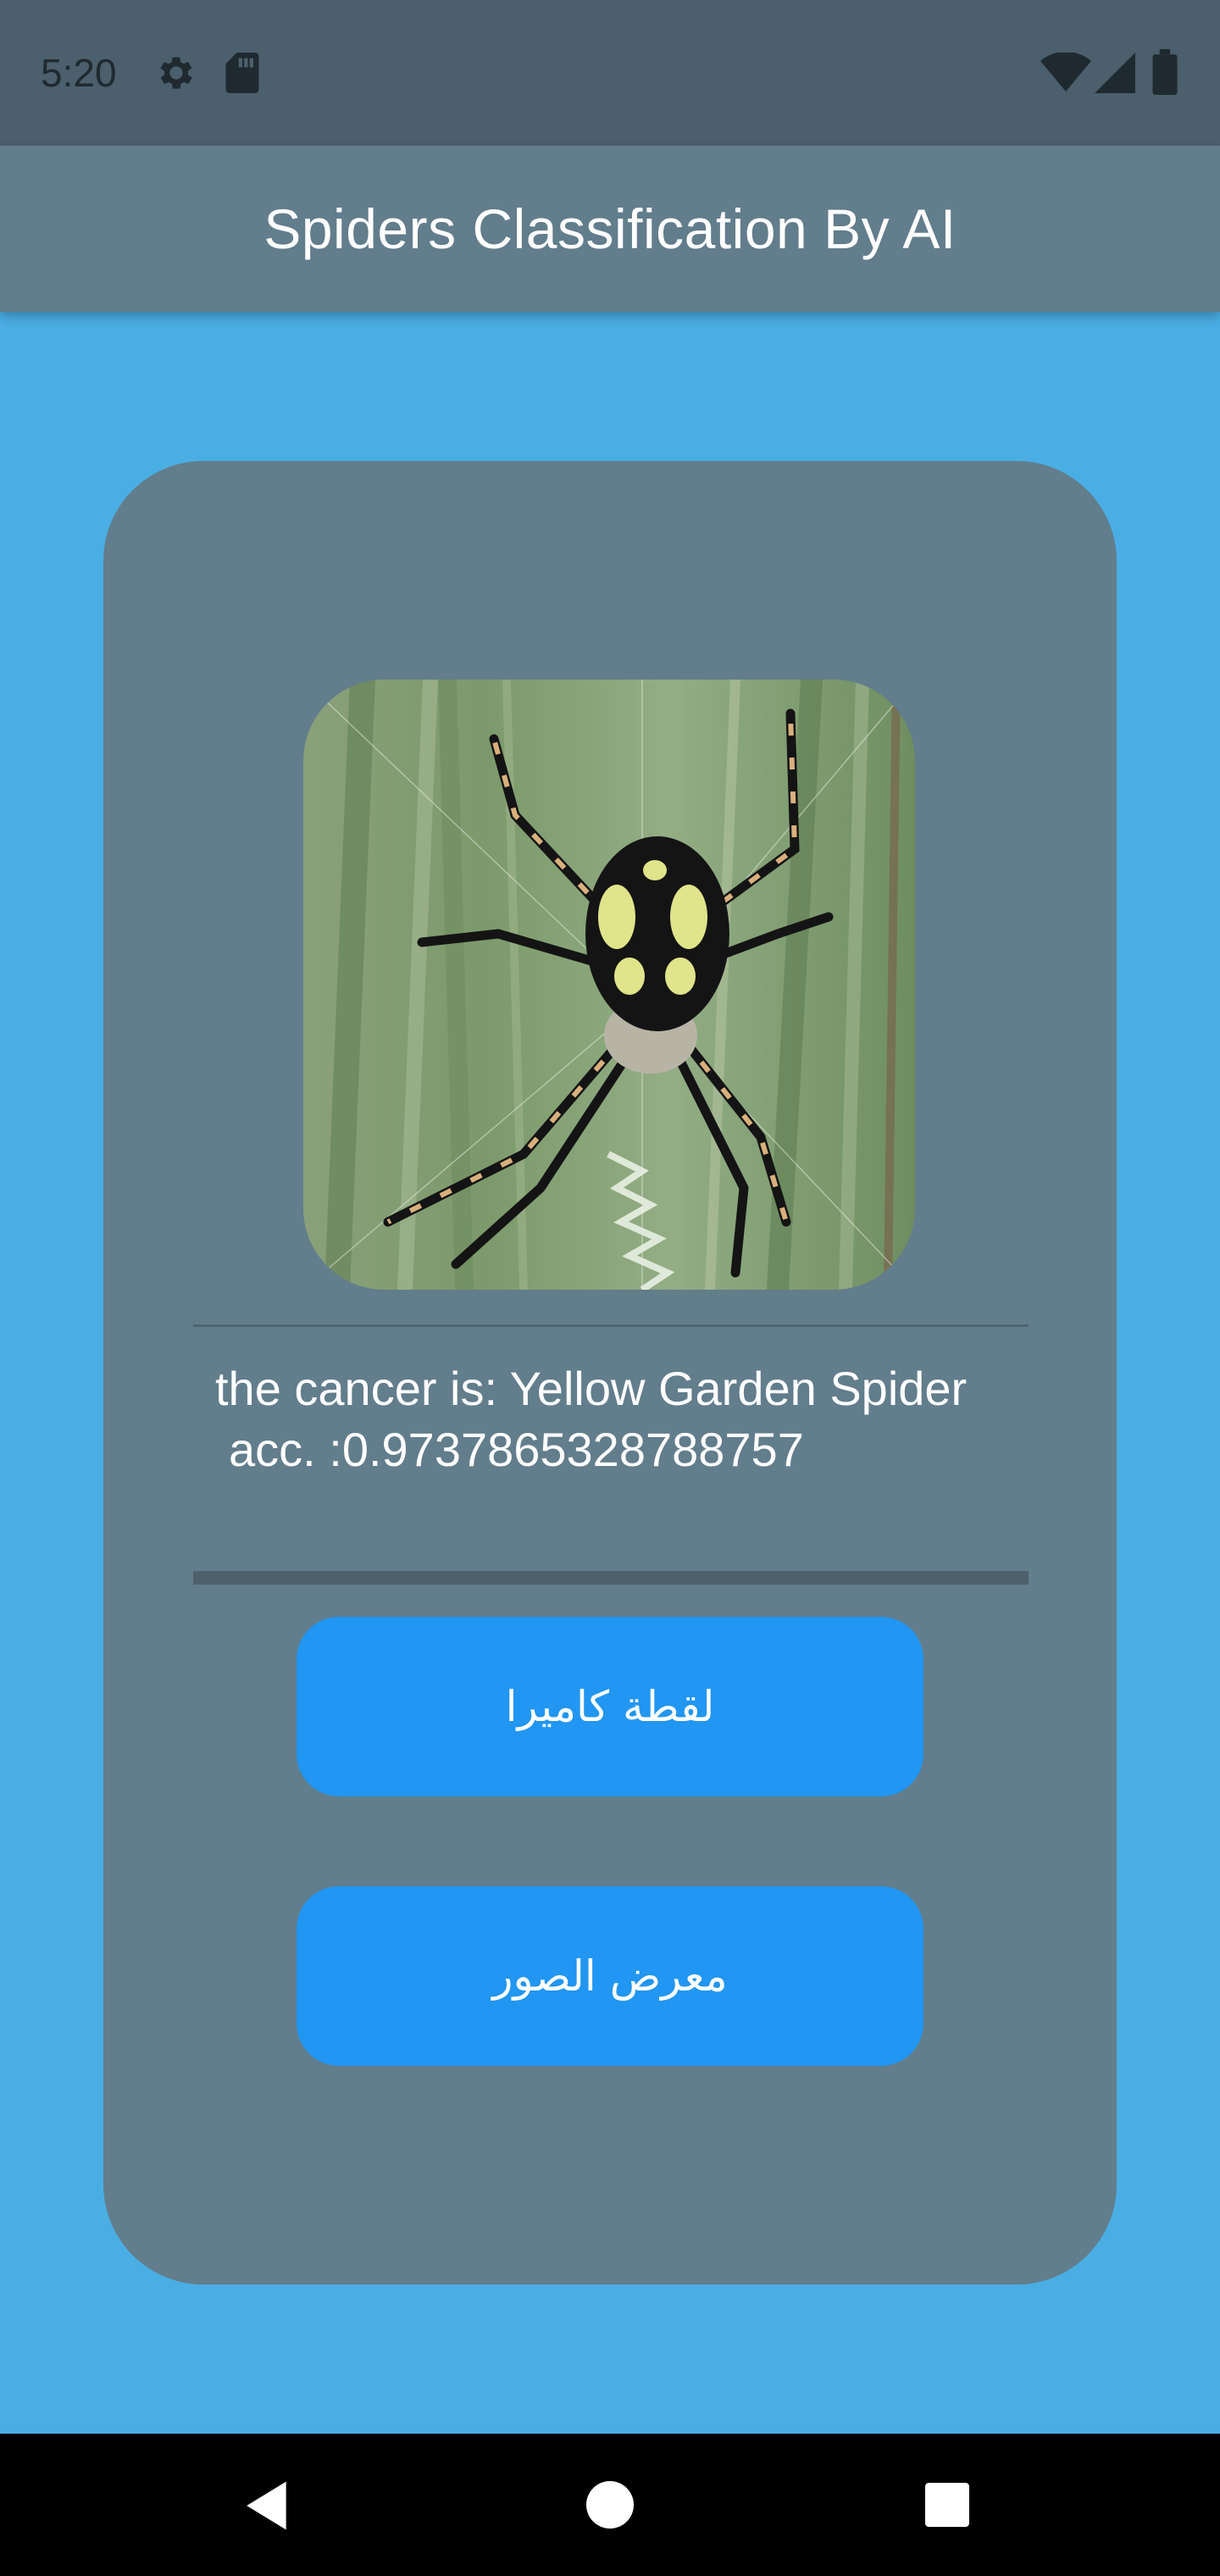 The width and height of the screenshot is (1220, 2576). I want to click on accuracy-value: acc. :0.9737865328788757, so click(516, 1449).